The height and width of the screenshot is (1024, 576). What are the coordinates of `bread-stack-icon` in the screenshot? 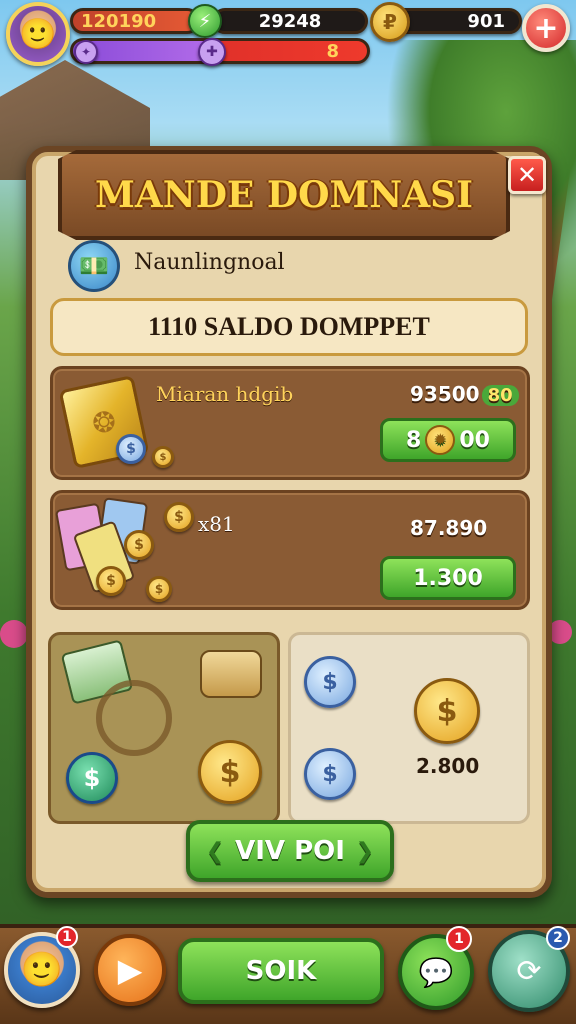 It's located at (231, 674).